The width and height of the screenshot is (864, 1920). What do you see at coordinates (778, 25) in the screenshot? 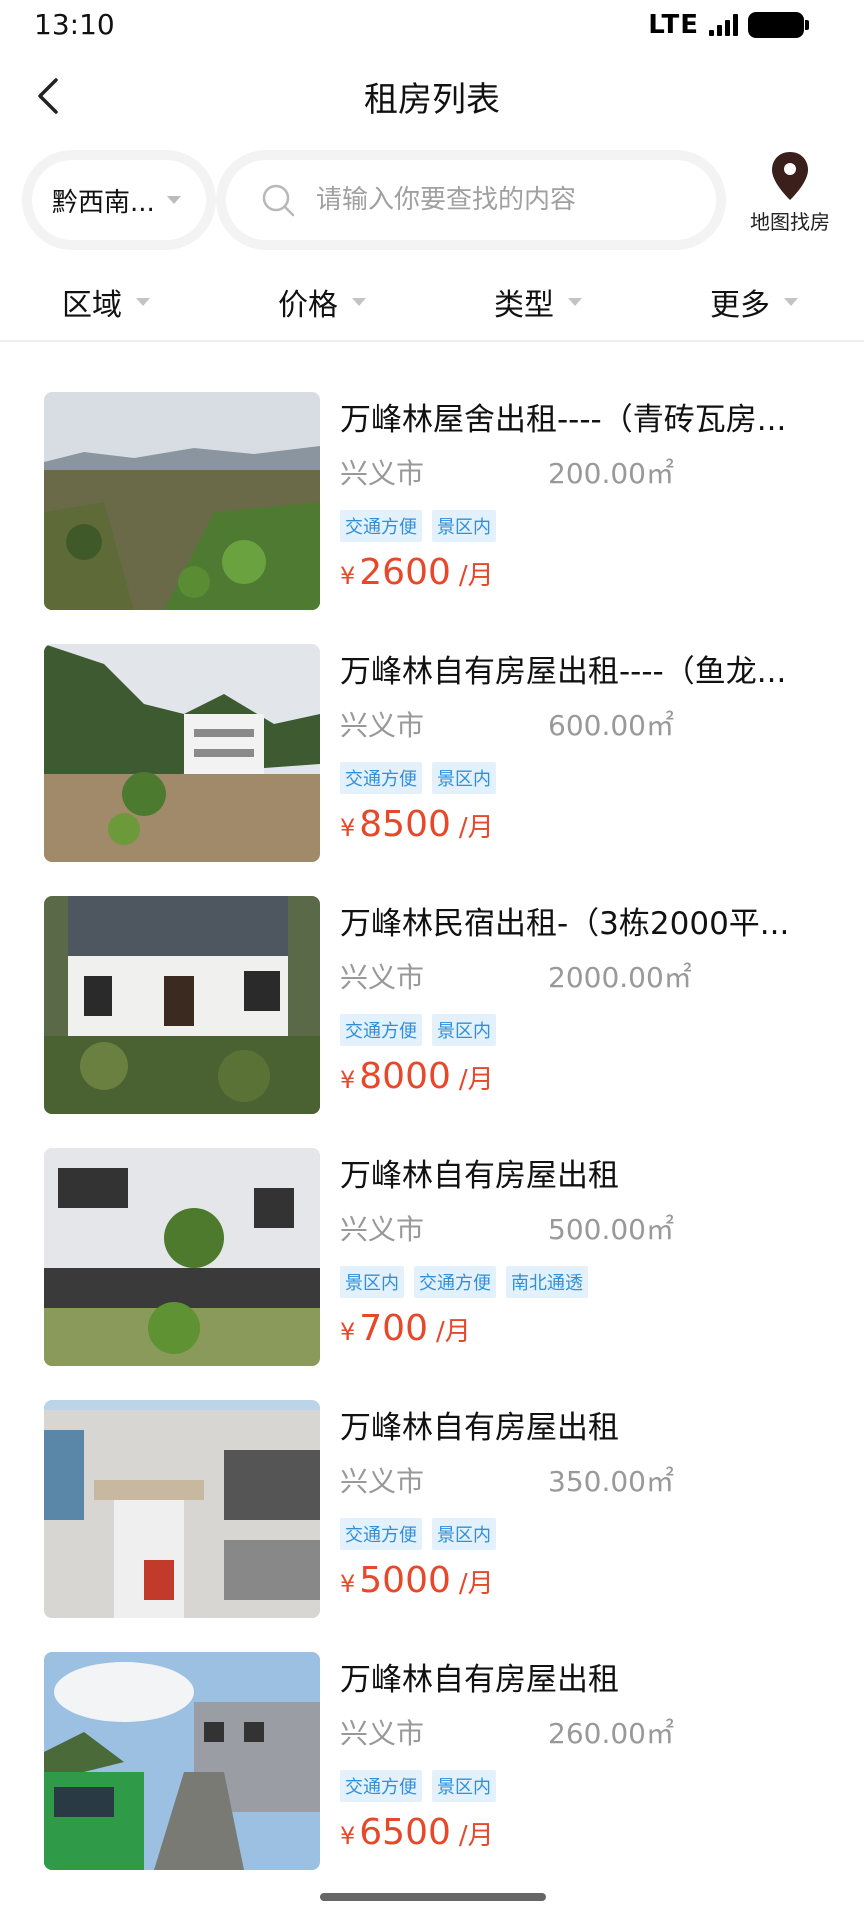
I see `battery-icon` at bounding box center [778, 25].